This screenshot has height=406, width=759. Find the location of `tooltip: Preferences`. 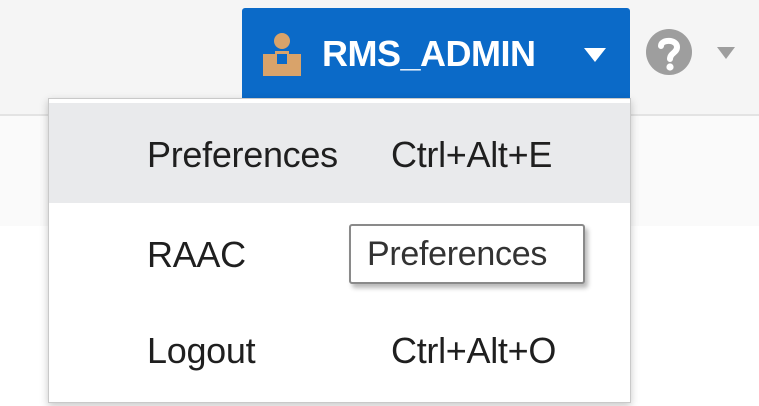

tooltip: Preferences is located at coordinates (467, 254).